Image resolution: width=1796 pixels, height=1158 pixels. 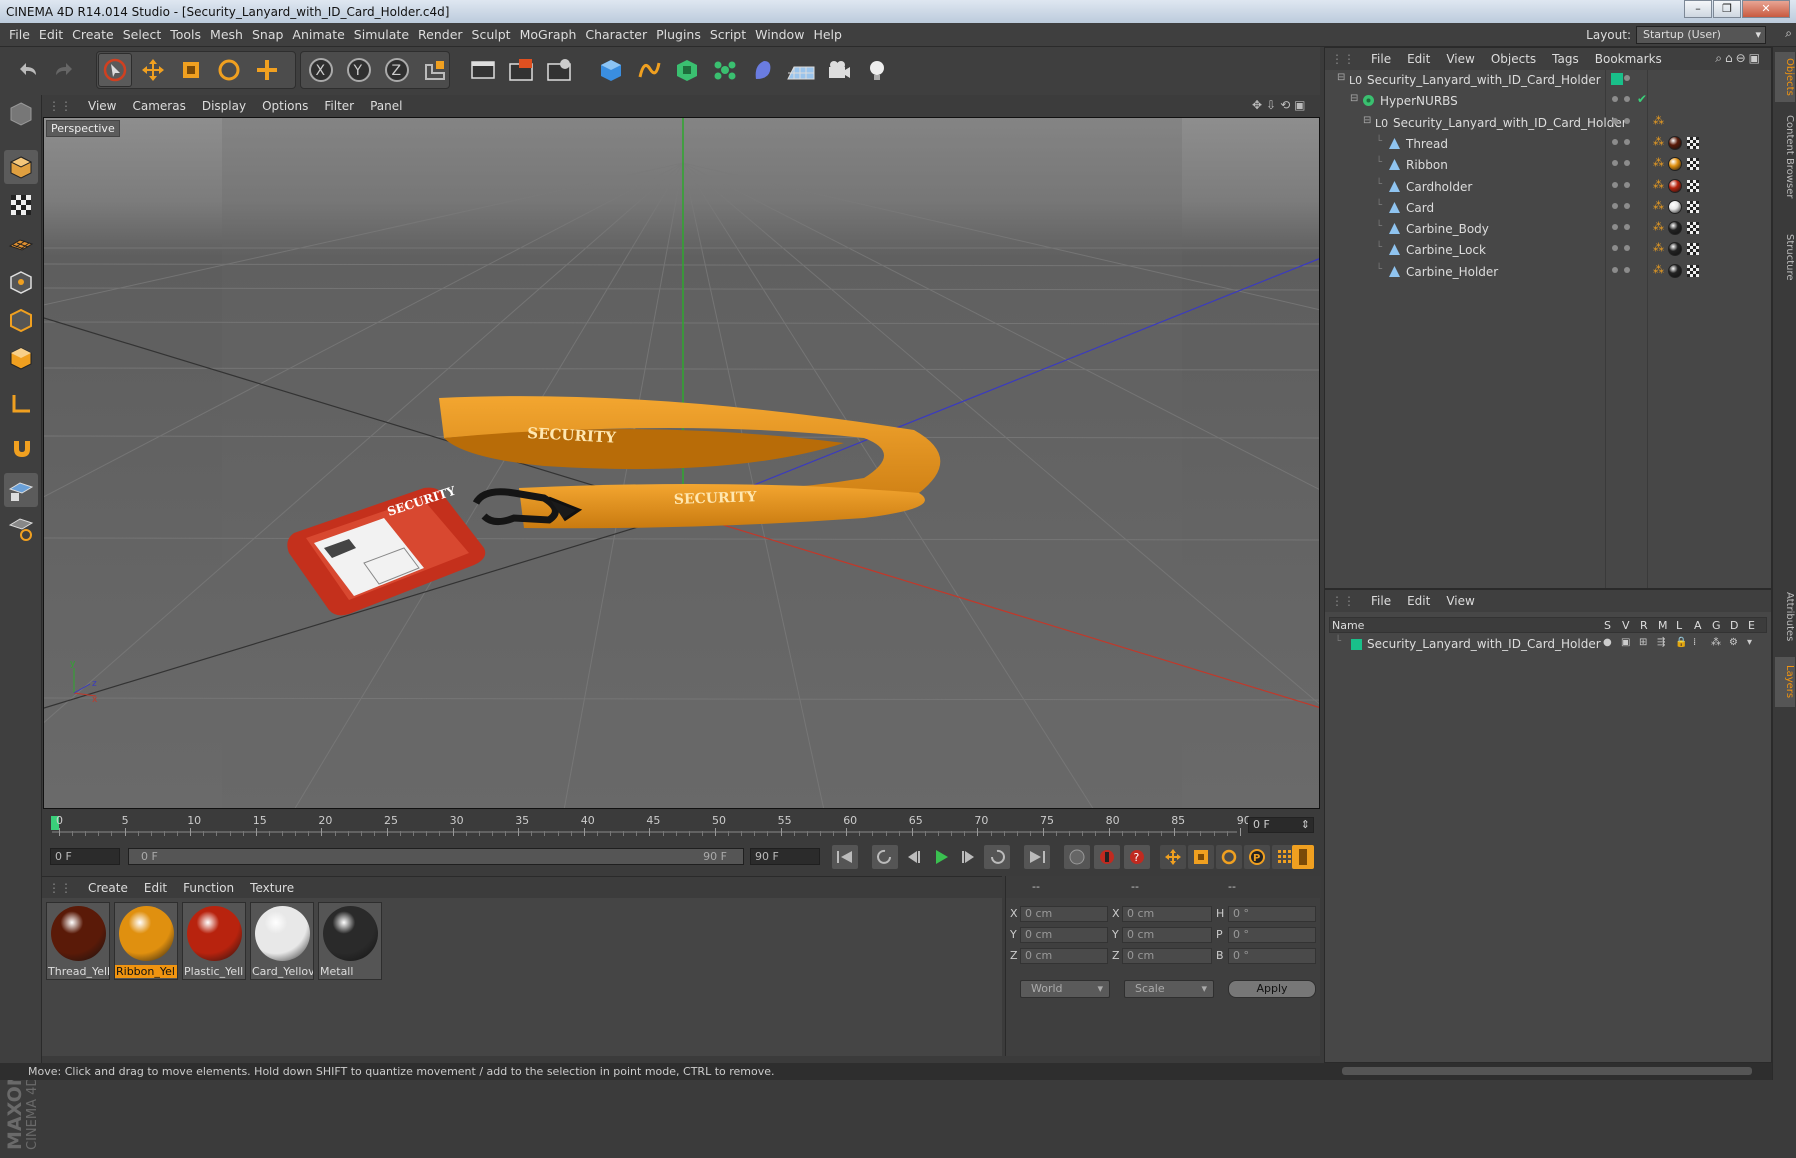 What do you see at coordinates (548, 34) in the screenshot?
I see `menu-mograph: MoGraph` at bounding box center [548, 34].